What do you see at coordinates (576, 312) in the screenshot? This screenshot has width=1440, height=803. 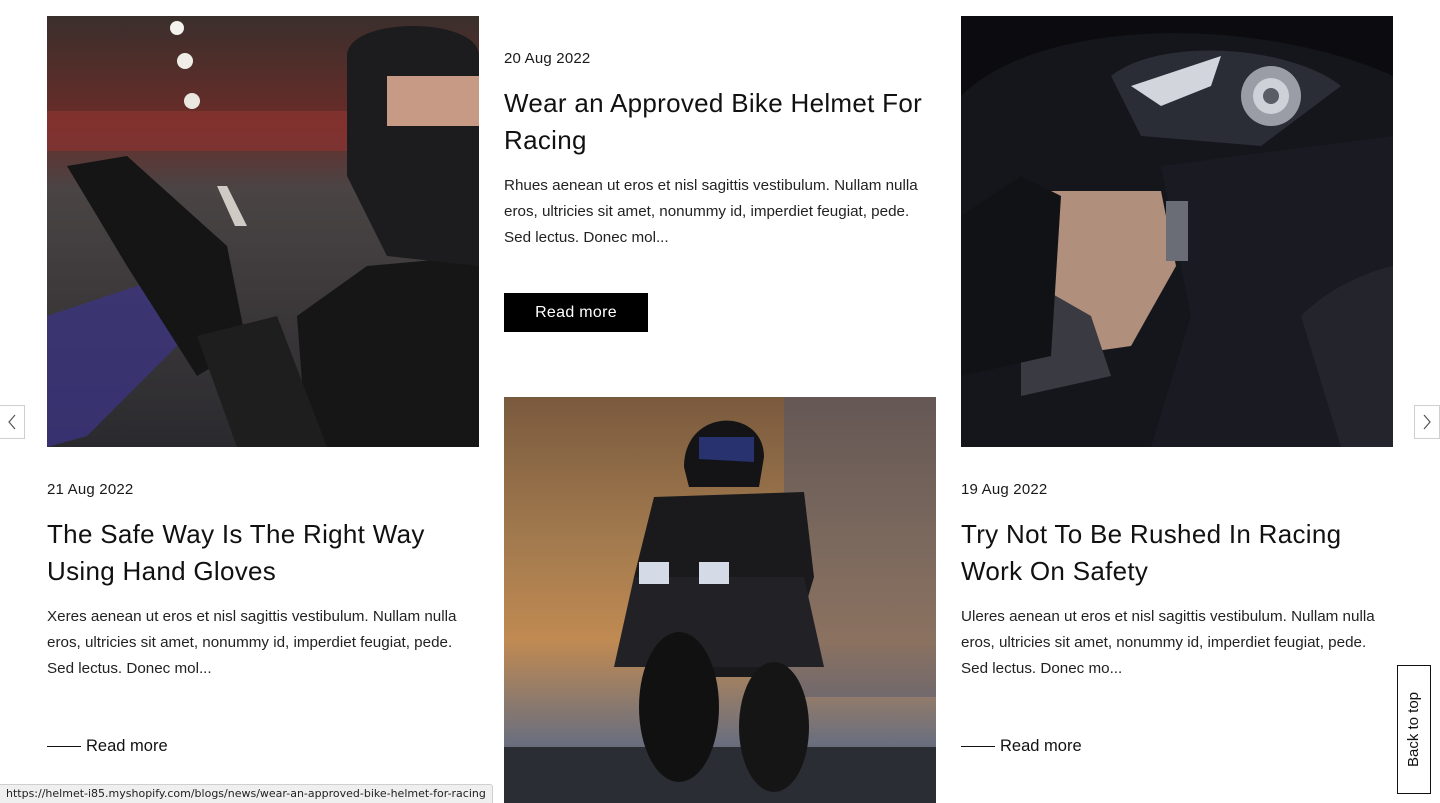 I see `read-more-button: Read more` at bounding box center [576, 312].